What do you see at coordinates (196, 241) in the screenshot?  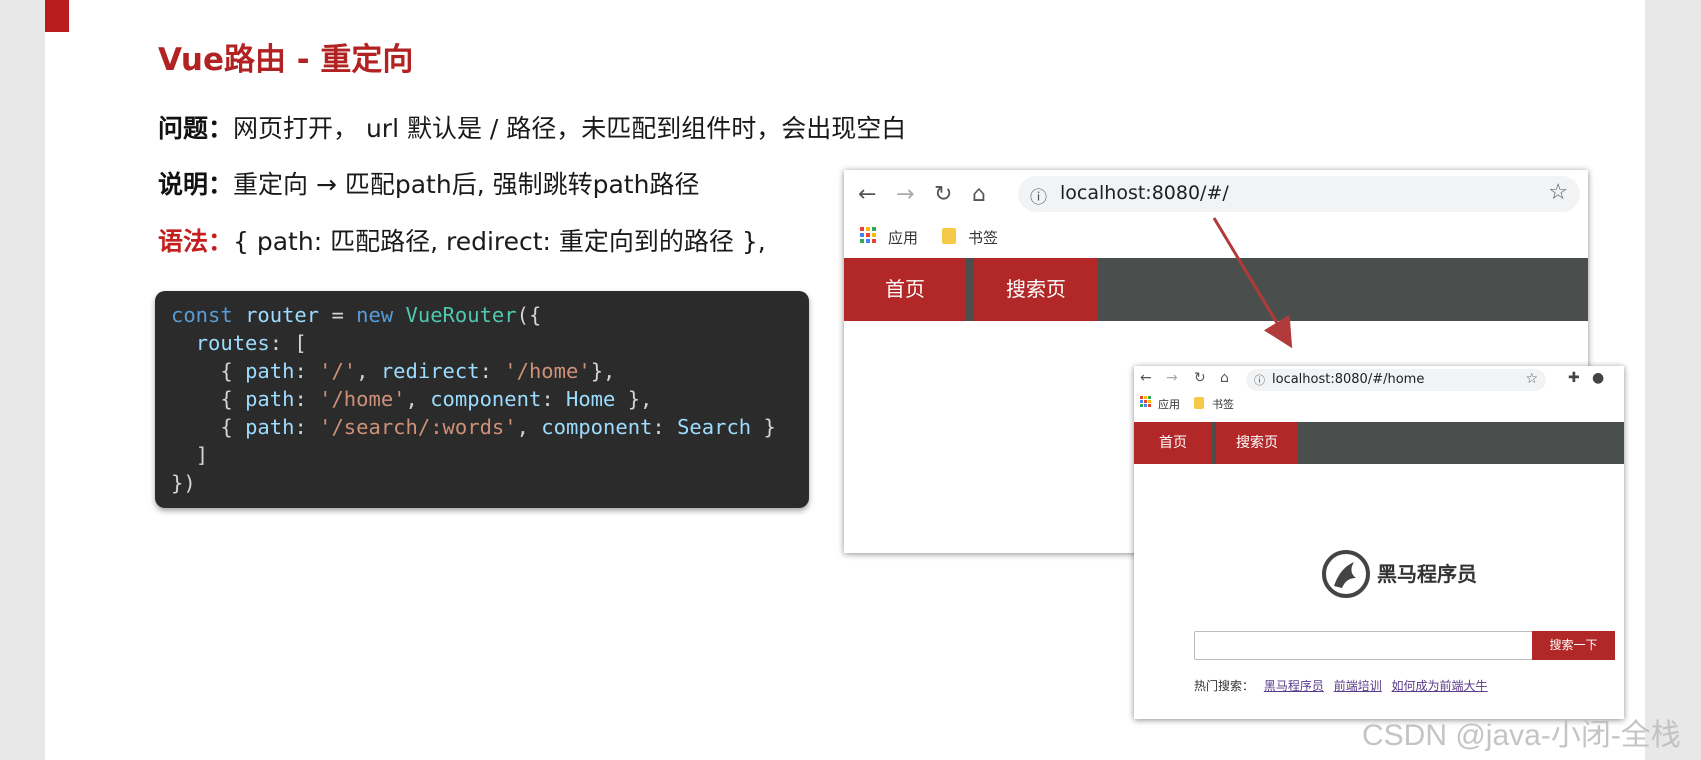 I see `syntax-label: 语法：` at bounding box center [196, 241].